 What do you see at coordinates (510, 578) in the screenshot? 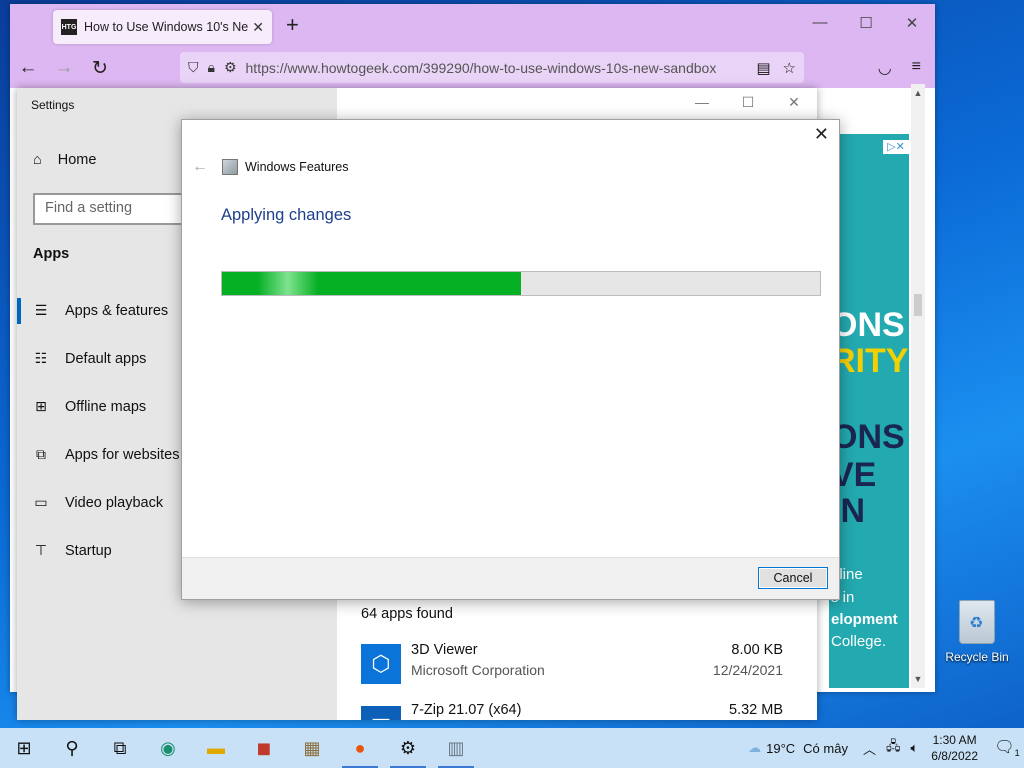
I see `dialog-footer: Cancel` at bounding box center [510, 578].